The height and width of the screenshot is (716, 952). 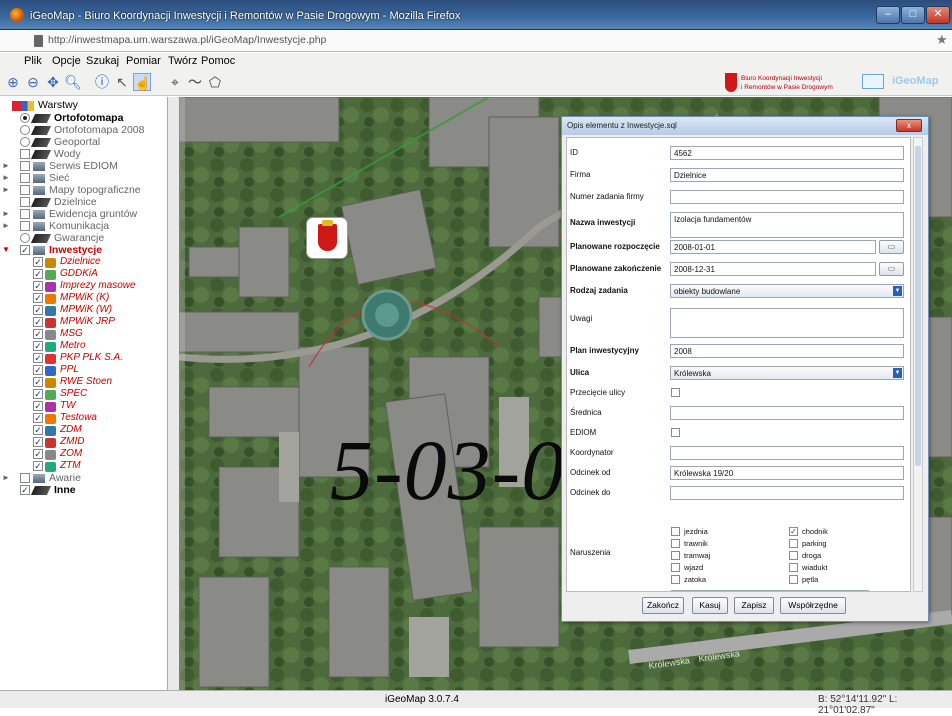 I want to click on expand-toggle-icon: ▼, so click(x=6, y=249).